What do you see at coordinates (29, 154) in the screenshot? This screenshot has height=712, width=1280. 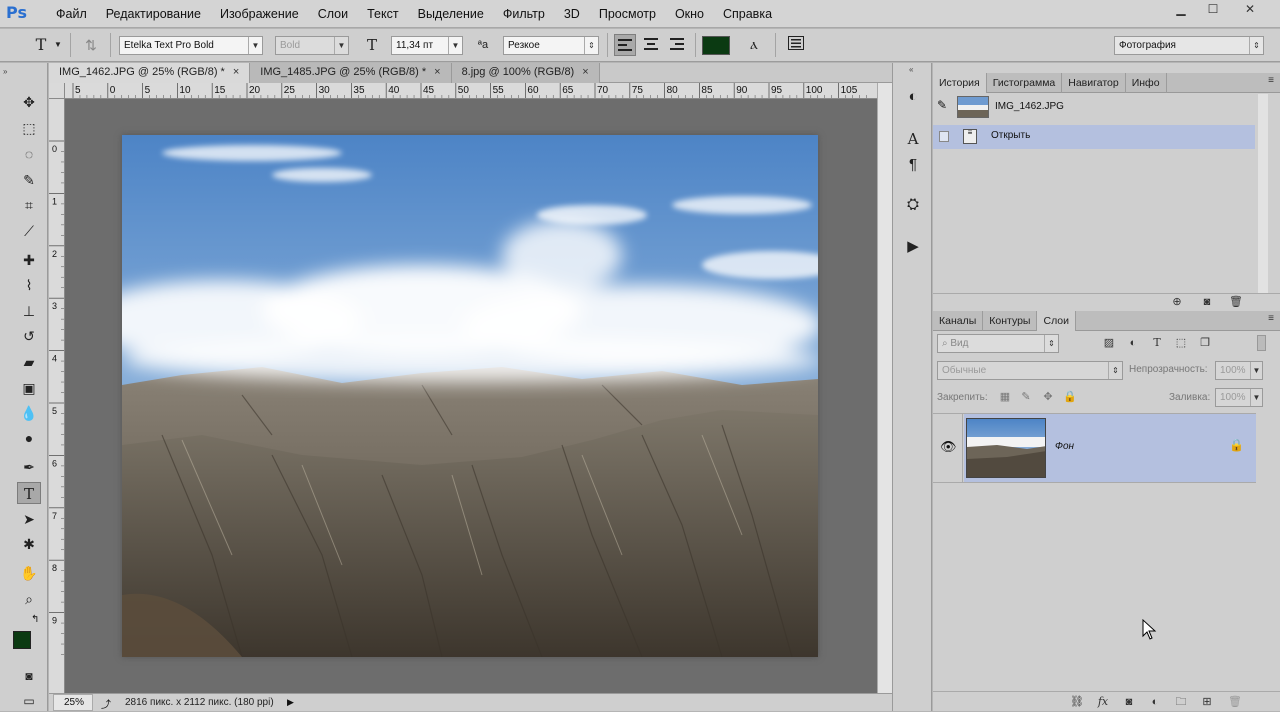 I see `lasso-tool-icon: ◌` at bounding box center [29, 154].